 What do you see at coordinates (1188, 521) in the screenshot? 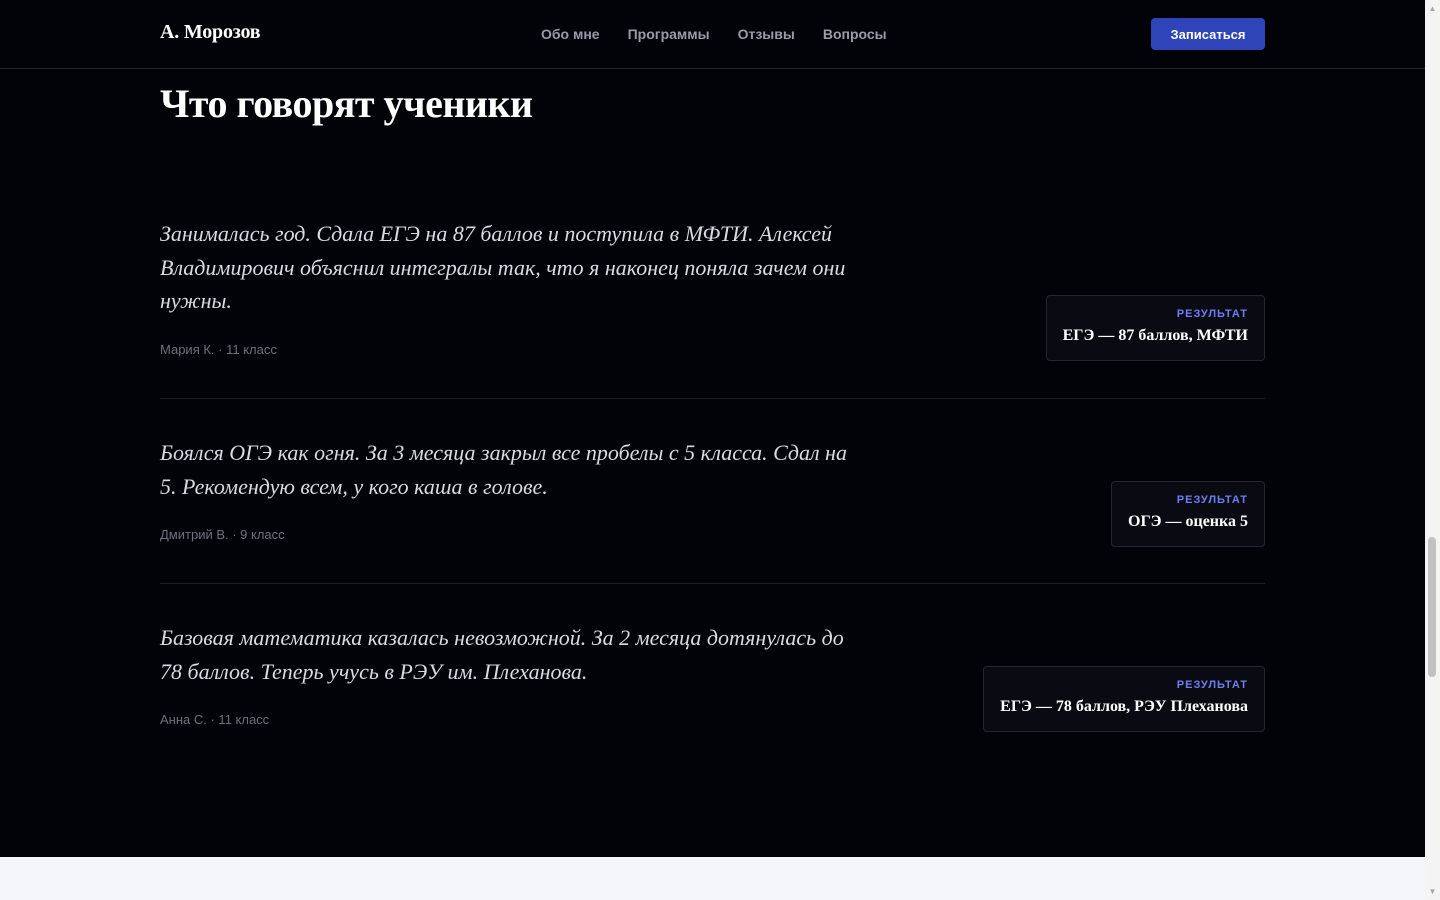
I see `result-badge-value: ОГЭ — оценка 5` at bounding box center [1188, 521].